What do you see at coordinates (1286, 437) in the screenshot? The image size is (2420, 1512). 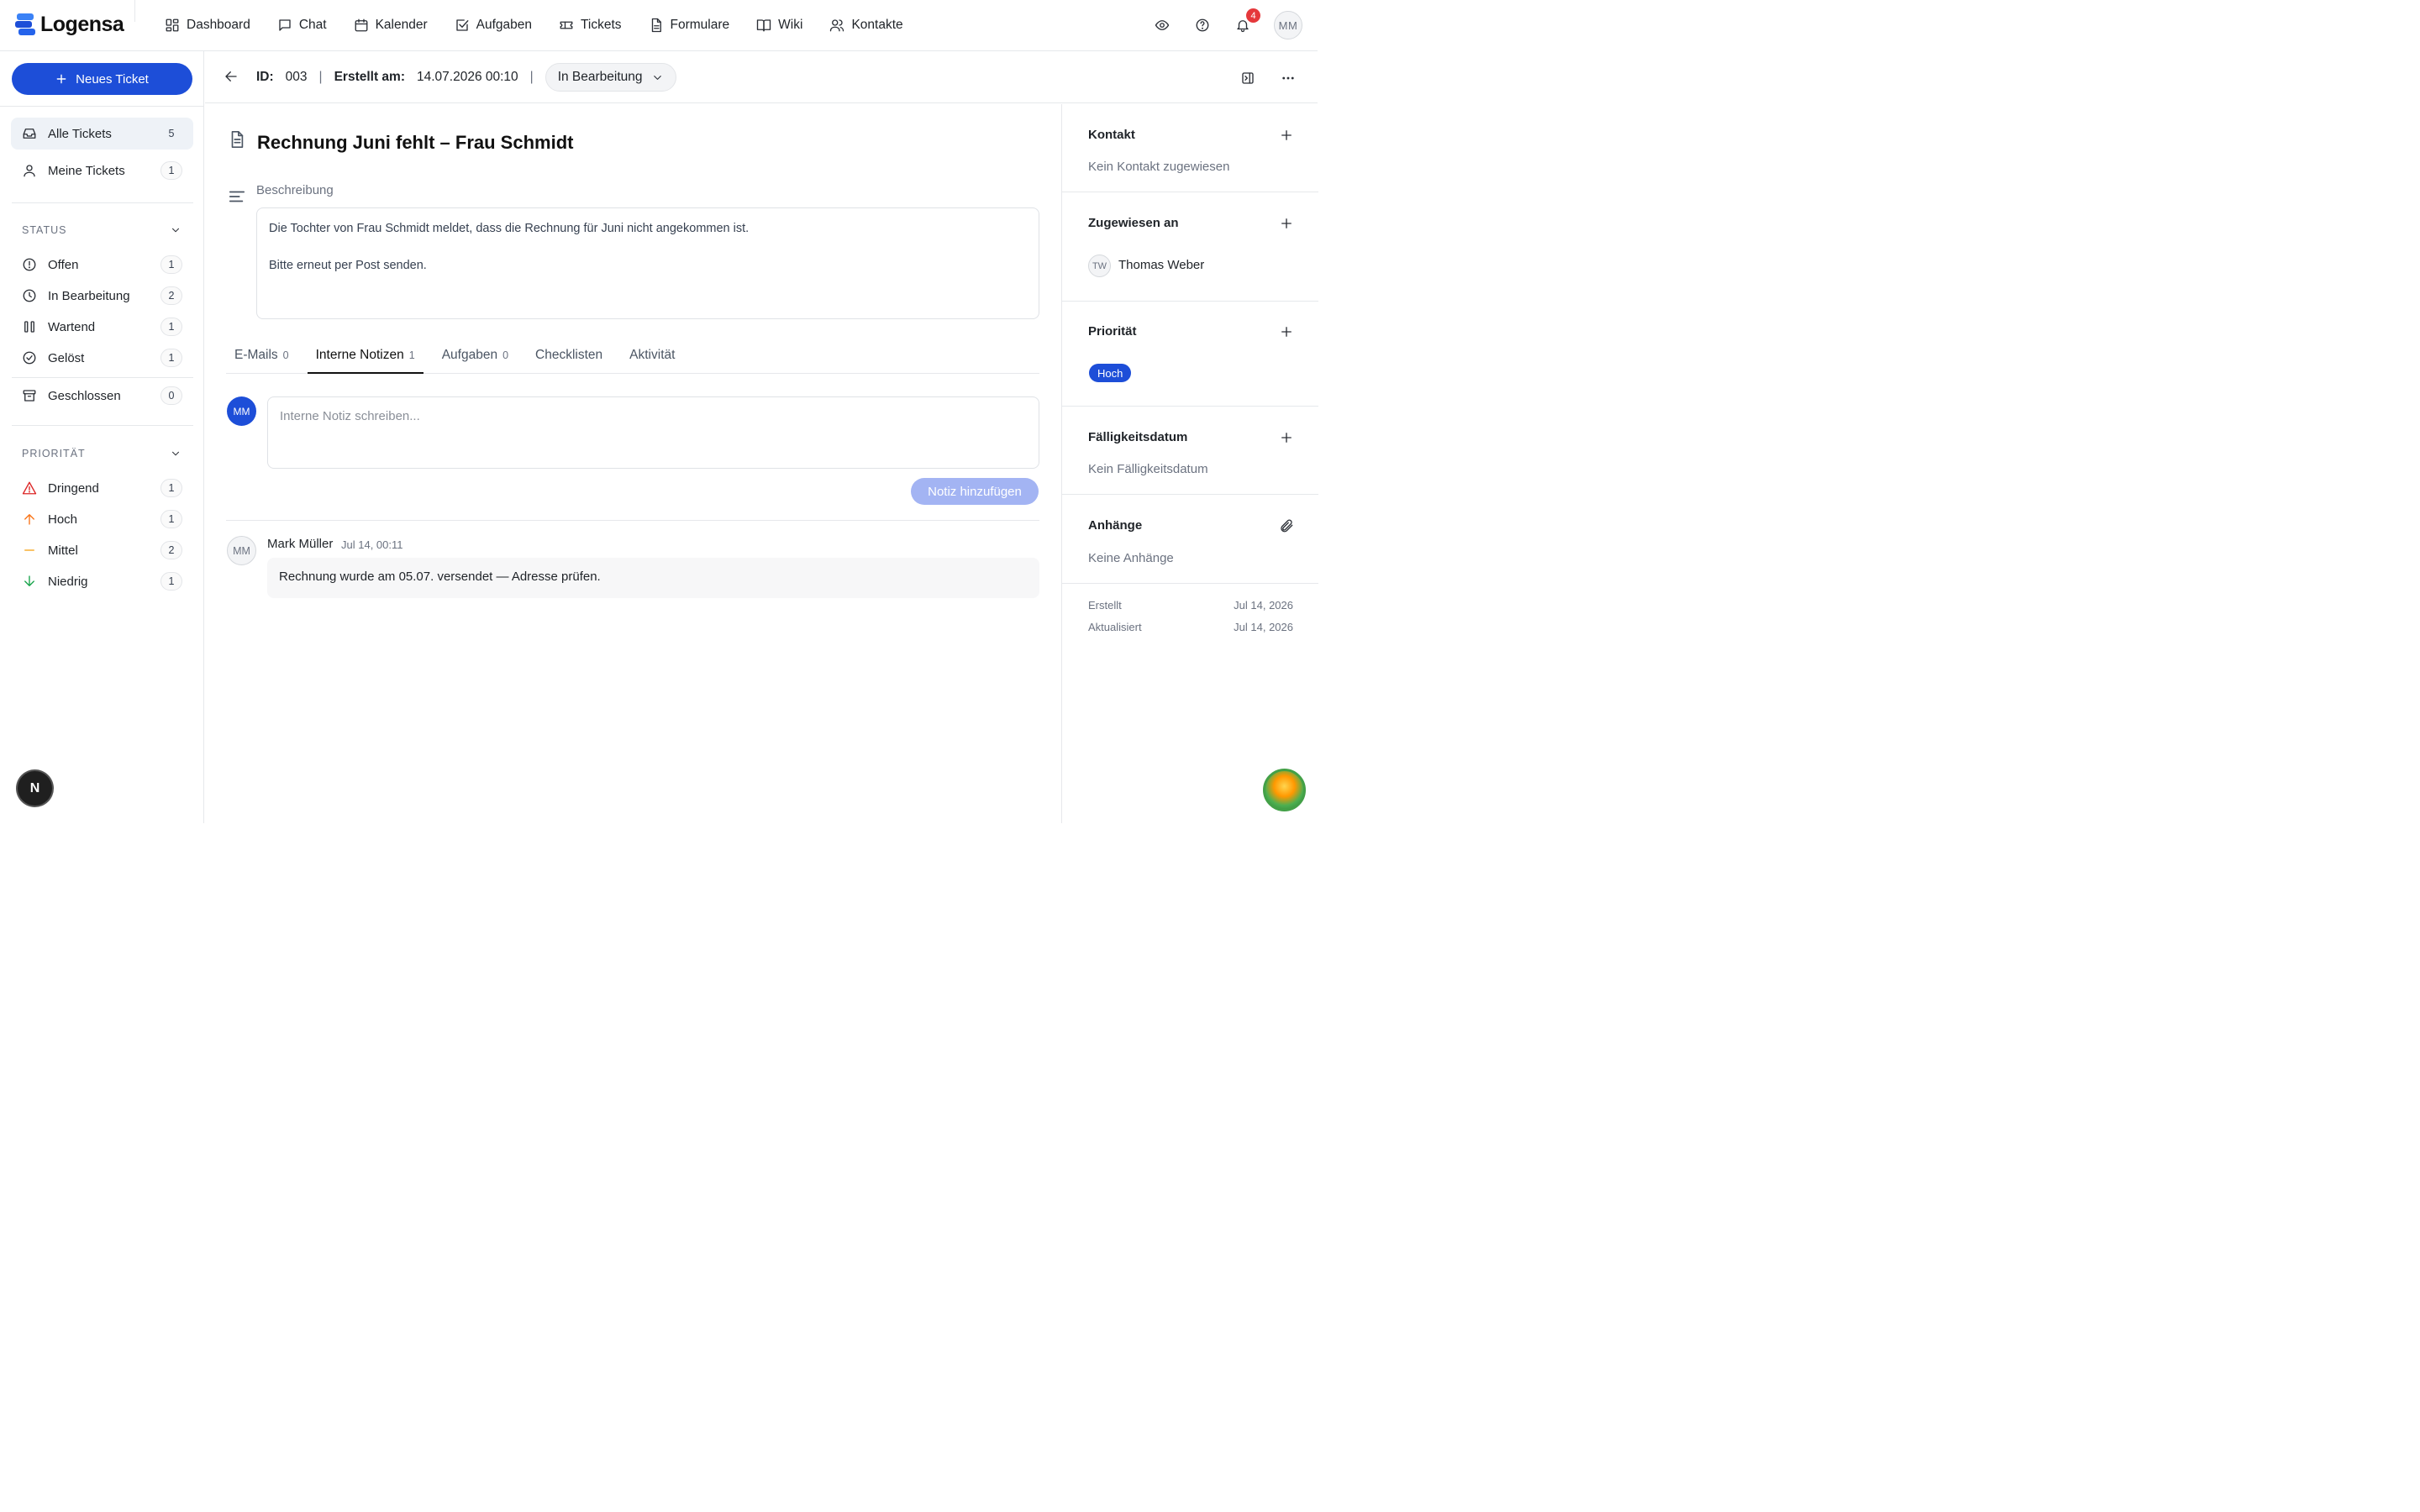 I see `set-due-date-button` at bounding box center [1286, 437].